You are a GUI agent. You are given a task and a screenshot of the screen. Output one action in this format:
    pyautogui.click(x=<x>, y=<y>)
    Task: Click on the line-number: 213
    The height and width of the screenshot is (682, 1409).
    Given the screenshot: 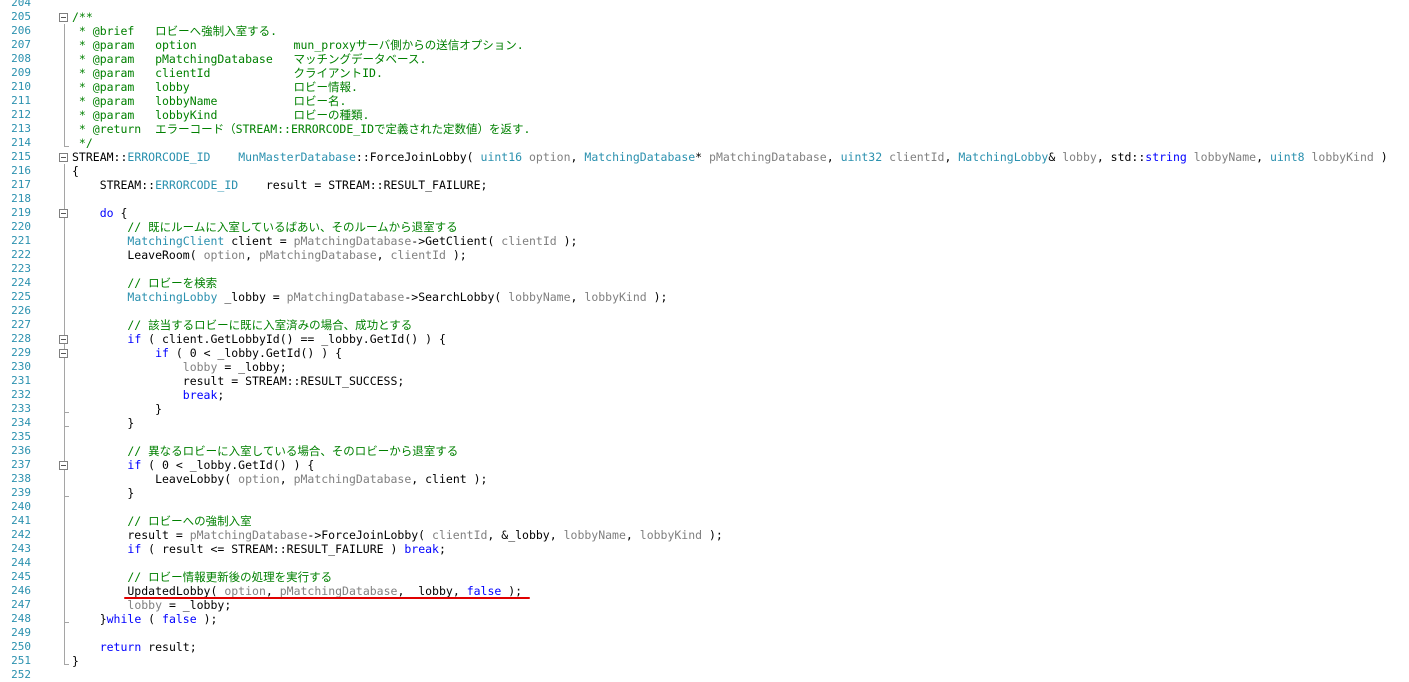 What is the action you would take?
    pyautogui.click(x=21, y=128)
    